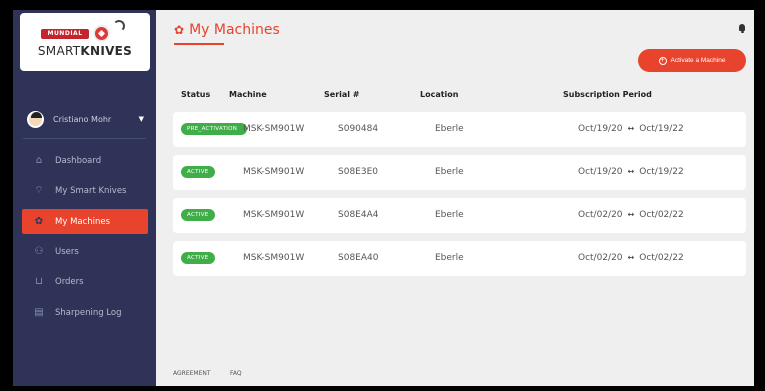  Describe the element at coordinates (119, 26) in the screenshot. I see `wifi-icon` at that location.